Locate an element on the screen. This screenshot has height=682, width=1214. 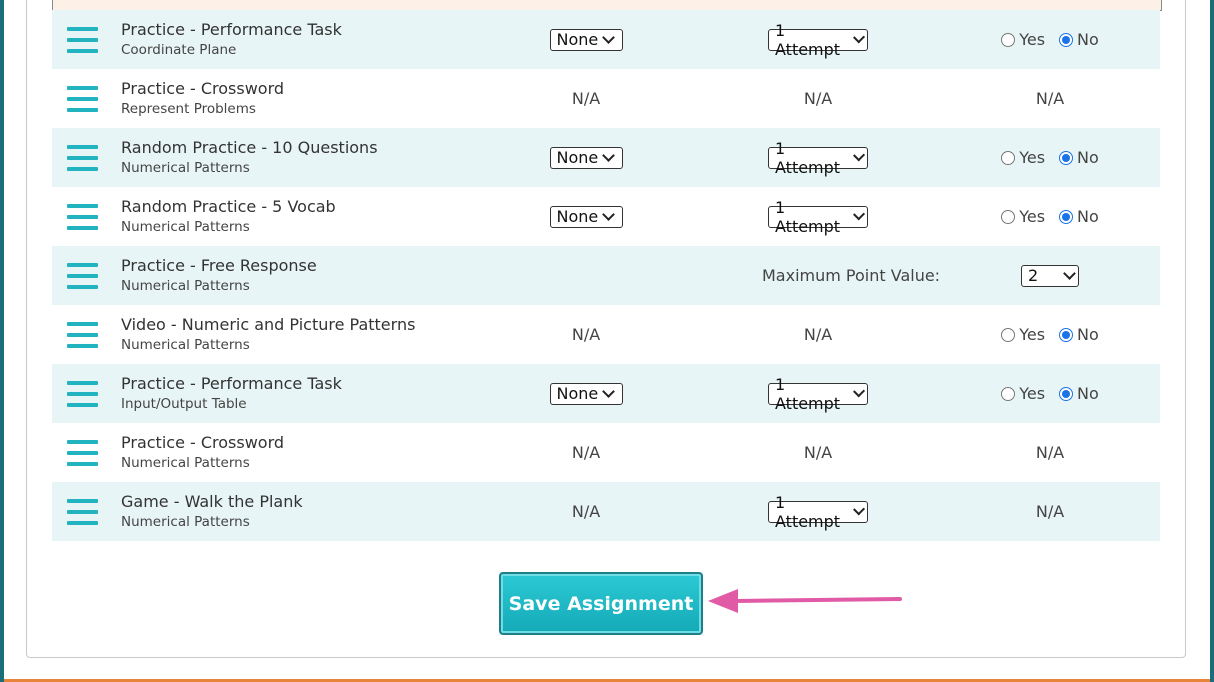
activity-title: Video - Numeric and Picture Patterns is located at coordinates (268, 324).